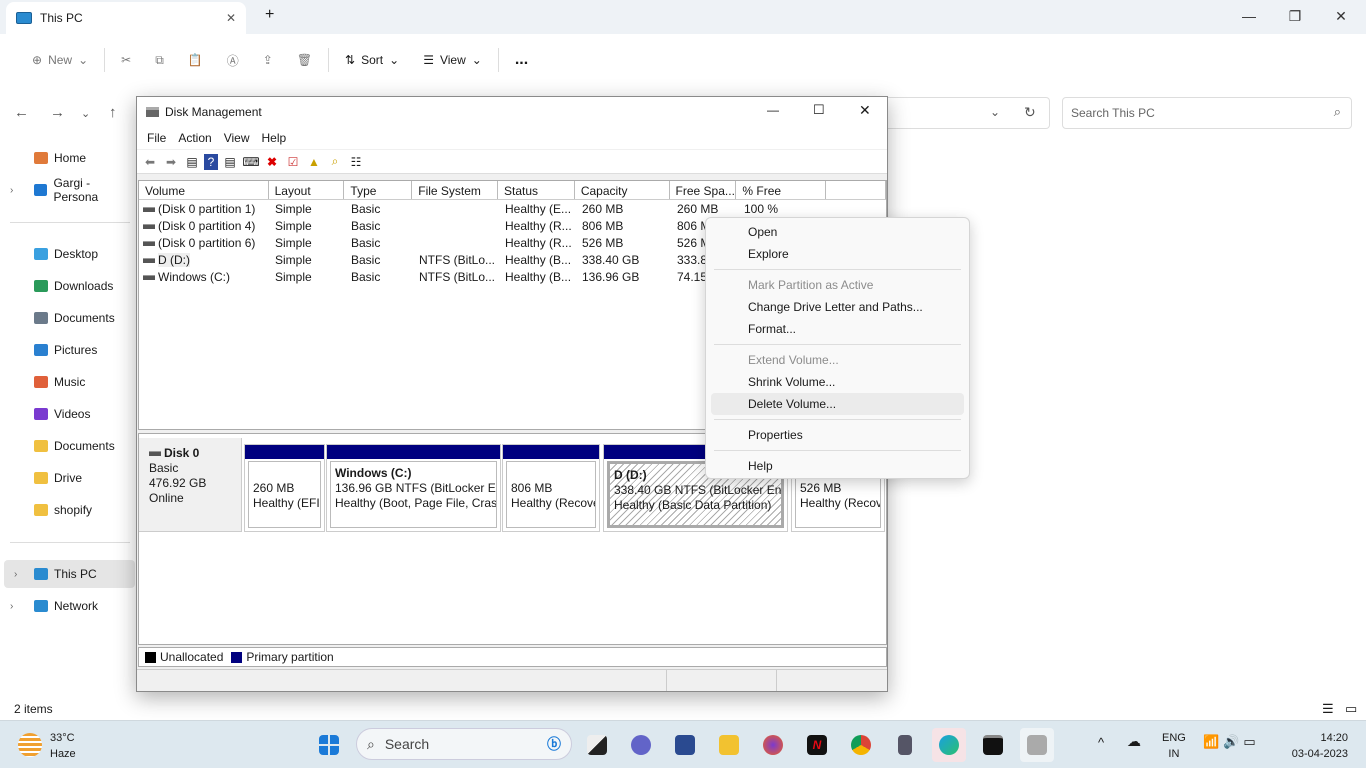  Describe the element at coordinates (685, 745) in the screenshot. I see `paint-icon` at that location.